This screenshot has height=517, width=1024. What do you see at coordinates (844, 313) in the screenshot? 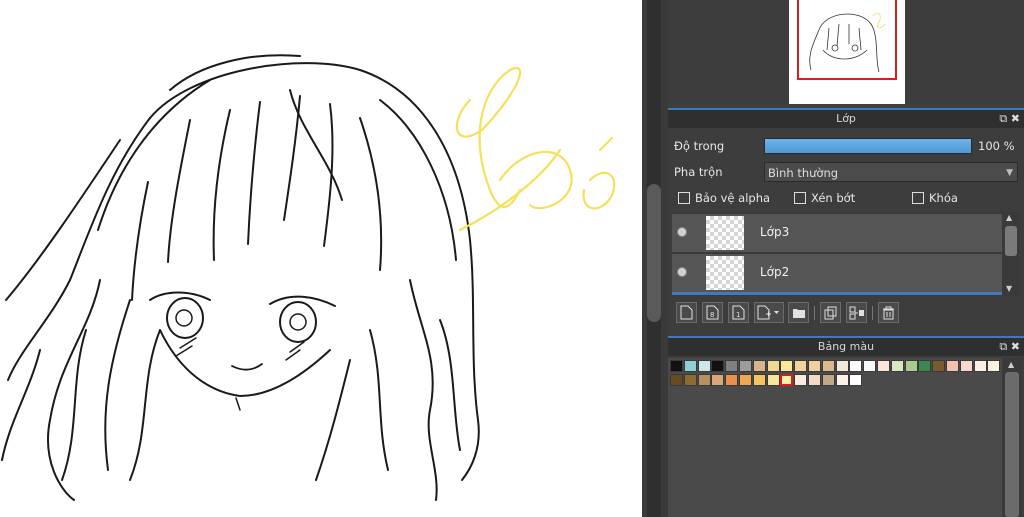
I see `layer-toolbar: 8 1` at bounding box center [844, 313].